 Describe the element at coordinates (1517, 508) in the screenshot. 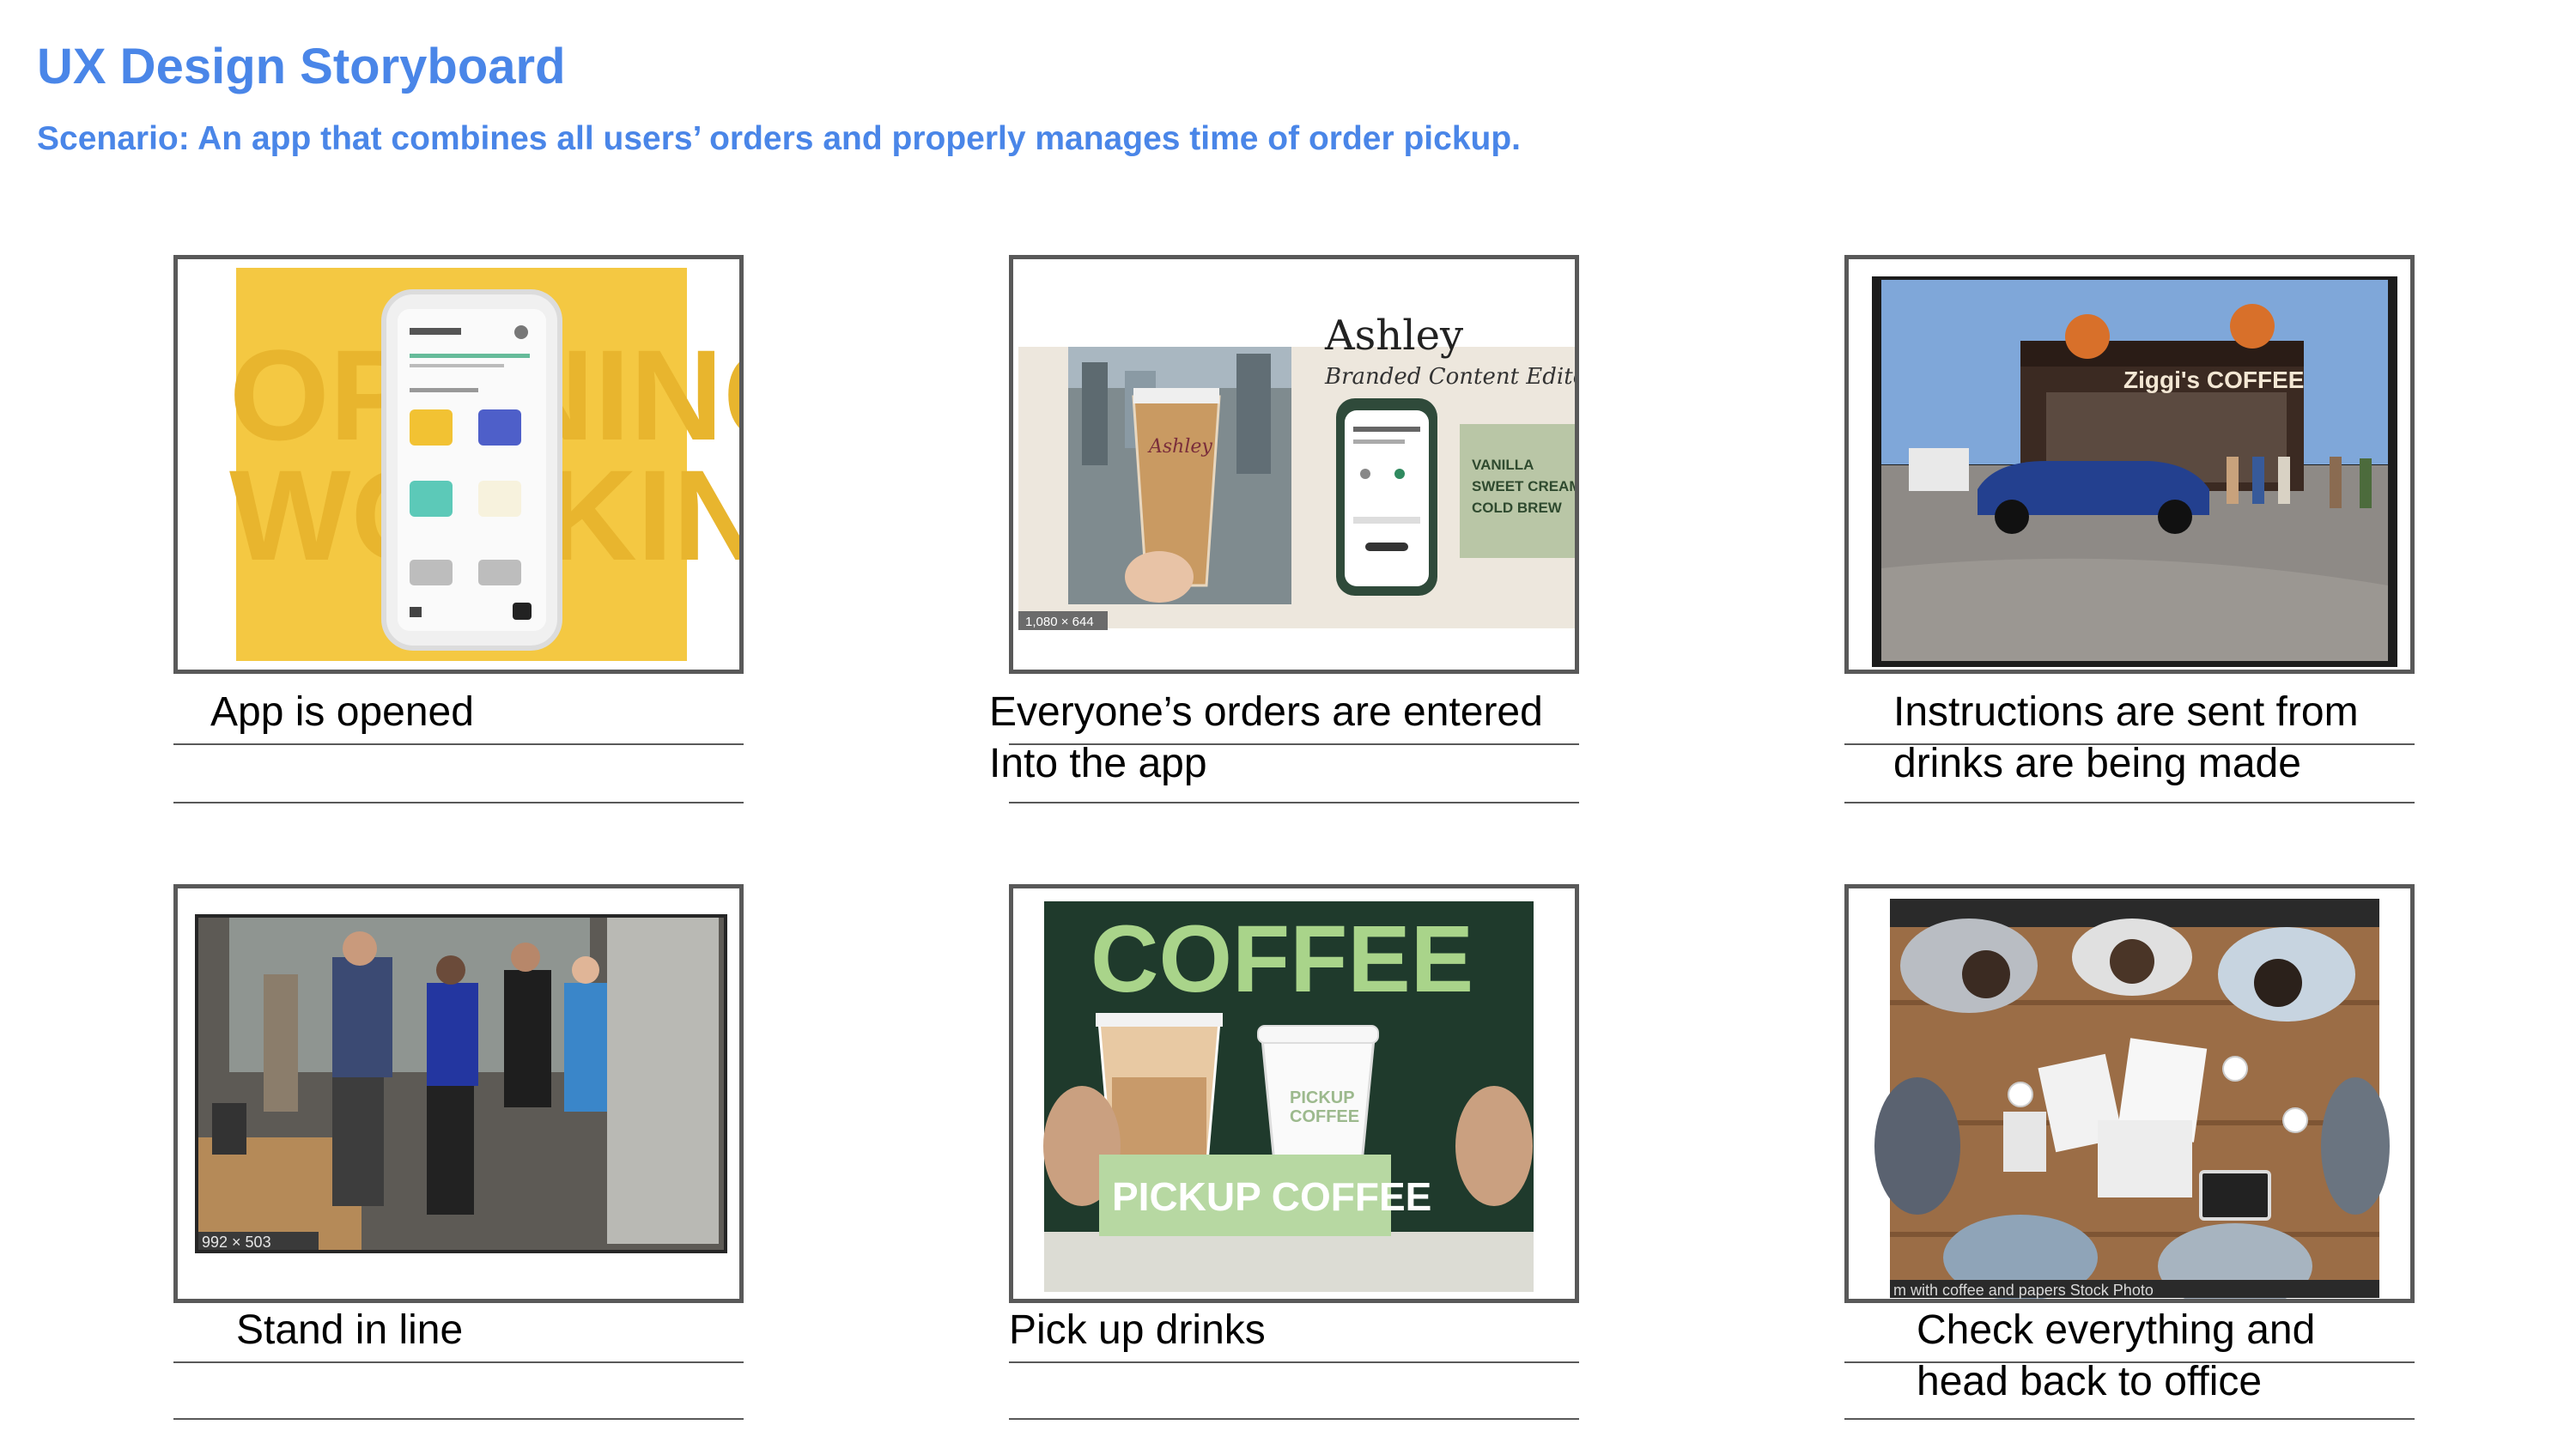

I see `drink-line: COLD BREW` at that location.